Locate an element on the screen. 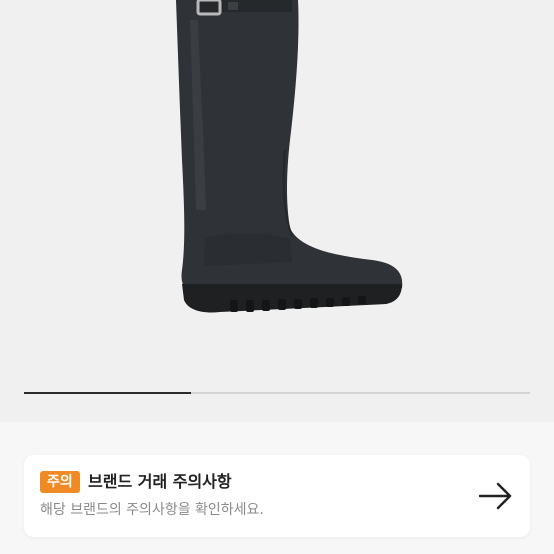  notice-title: 브랜드 거래 주의사항 is located at coordinates (160, 481).